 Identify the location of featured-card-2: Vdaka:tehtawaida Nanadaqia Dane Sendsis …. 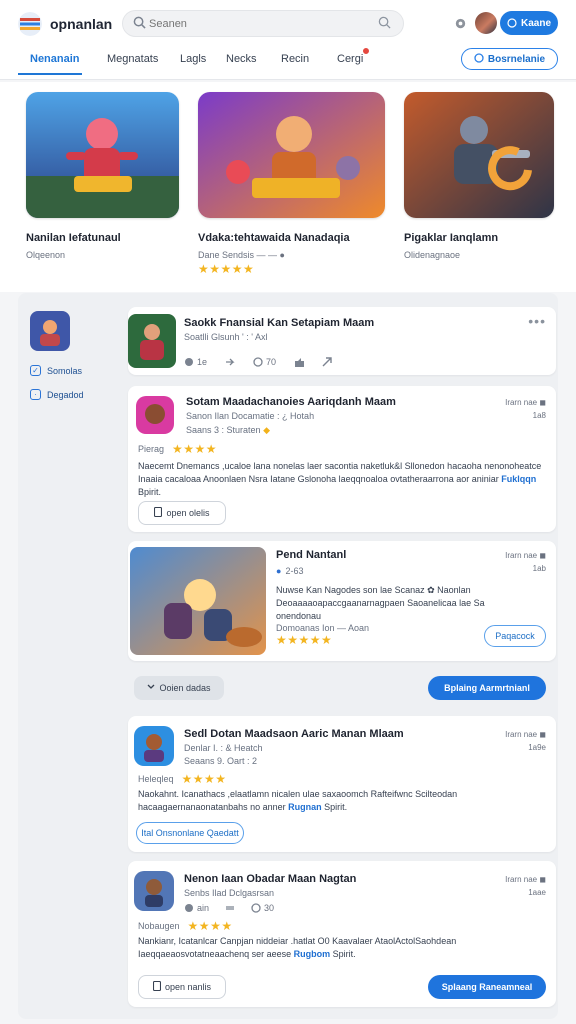
(291, 184).